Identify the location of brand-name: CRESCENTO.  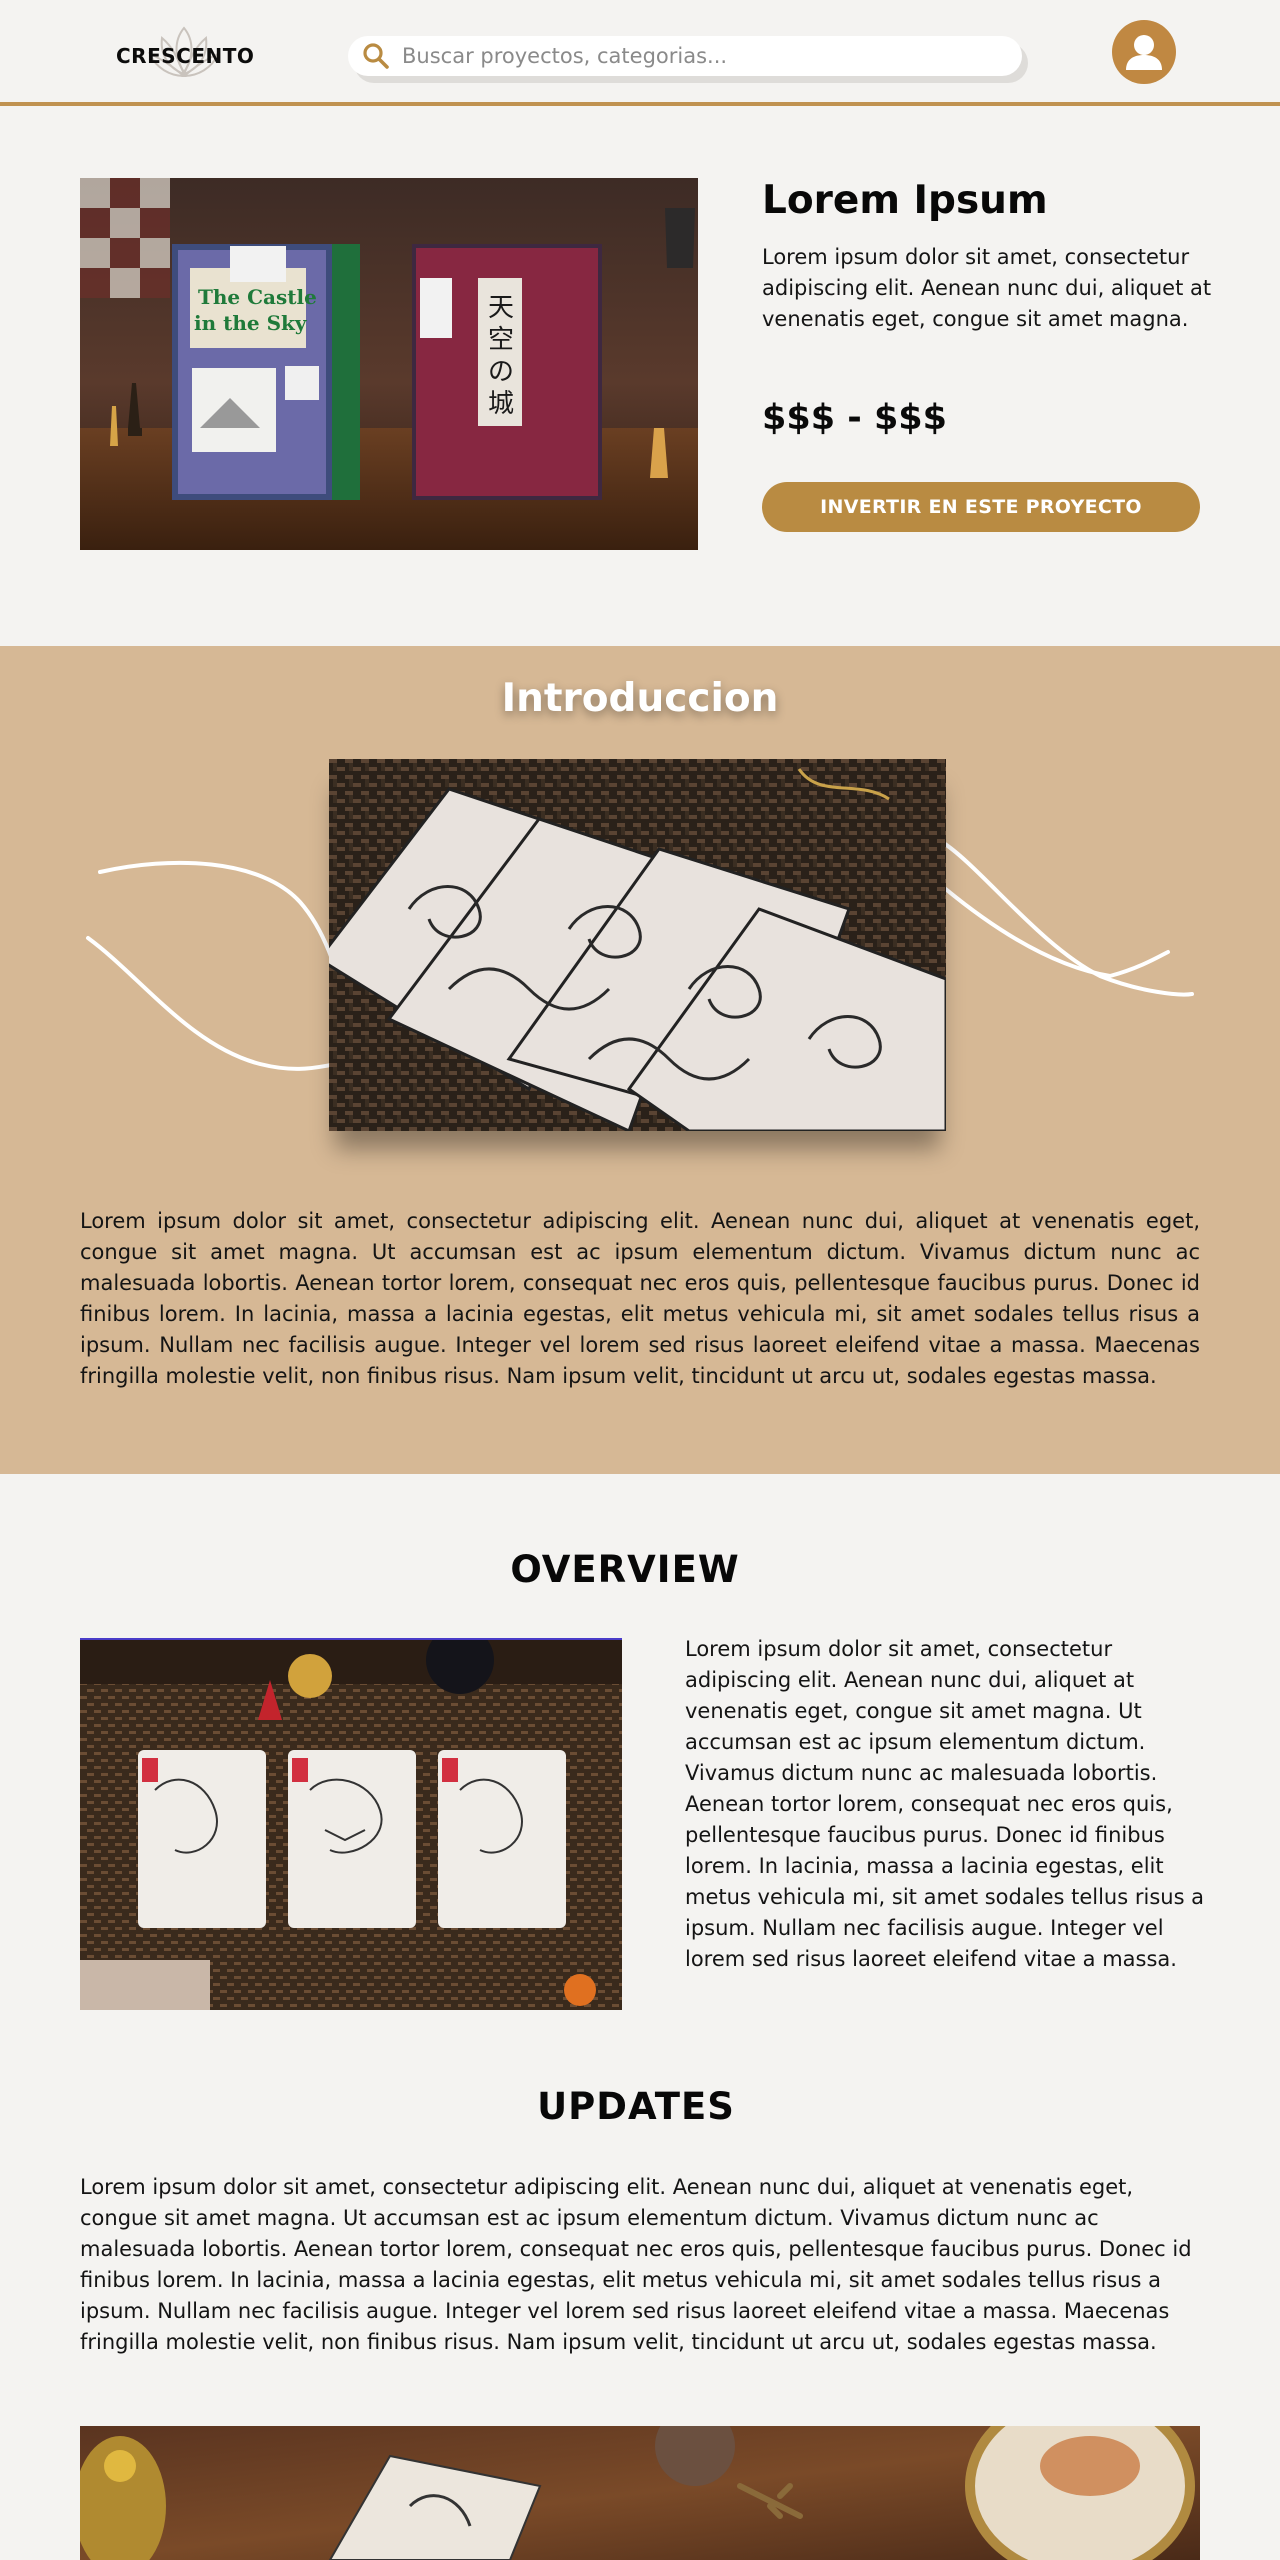
(185, 56).